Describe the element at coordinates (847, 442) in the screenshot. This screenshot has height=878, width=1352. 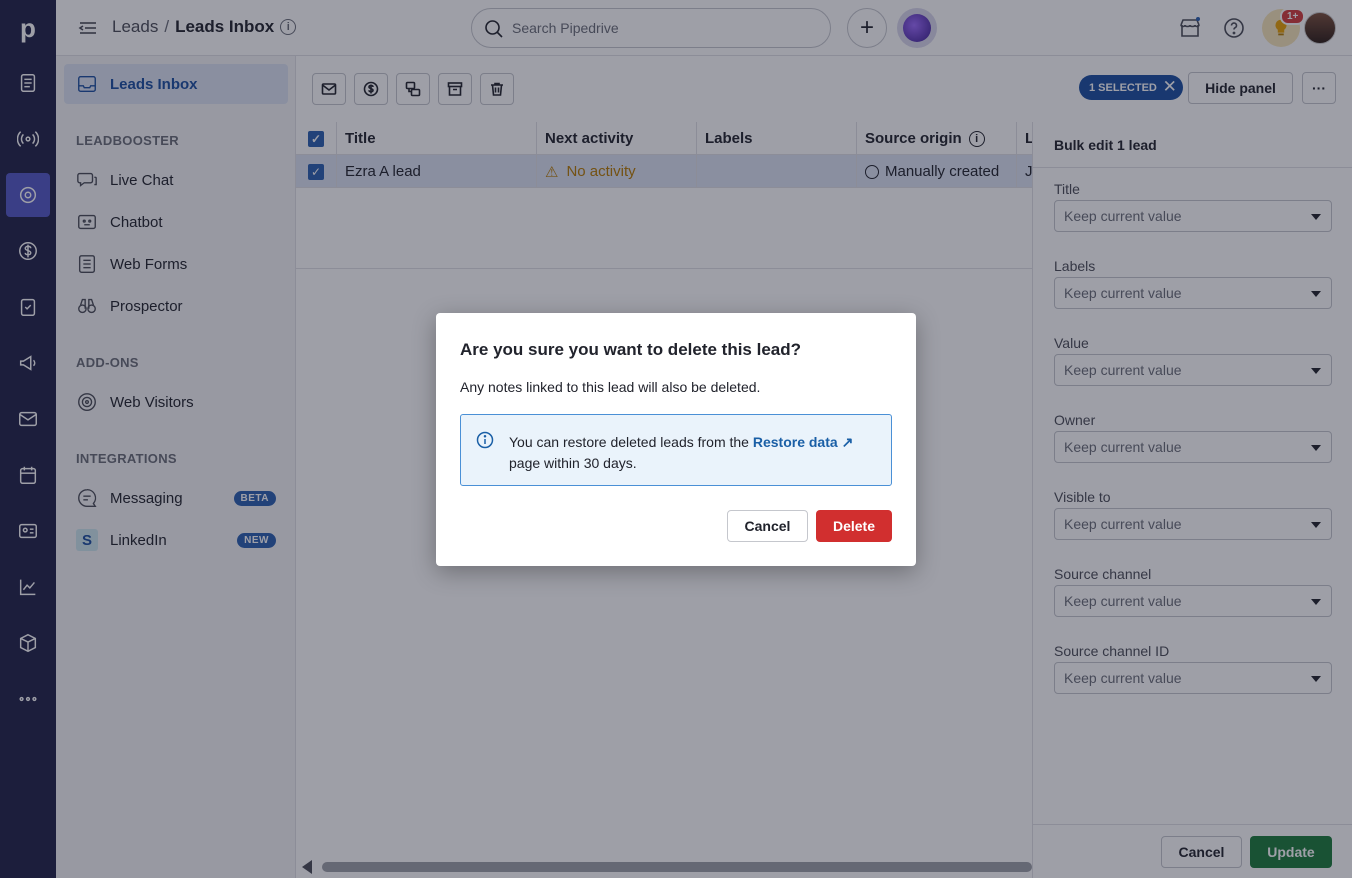
I see `external-link-icon: ↗` at that location.